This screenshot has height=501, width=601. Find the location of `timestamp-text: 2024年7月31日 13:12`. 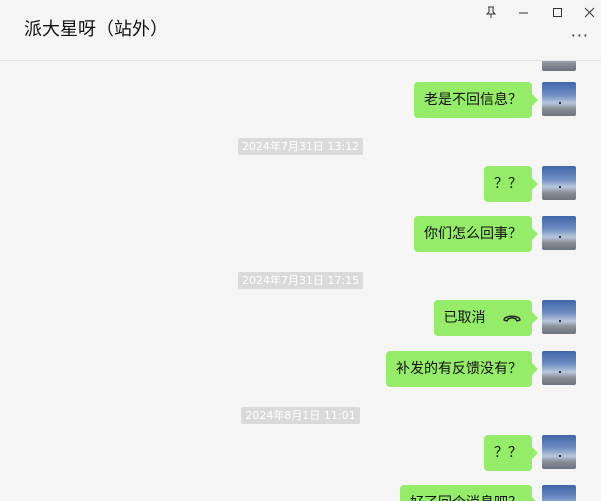

timestamp-text: 2024年7月31日 13:12 is located at coordinates (300, 146).